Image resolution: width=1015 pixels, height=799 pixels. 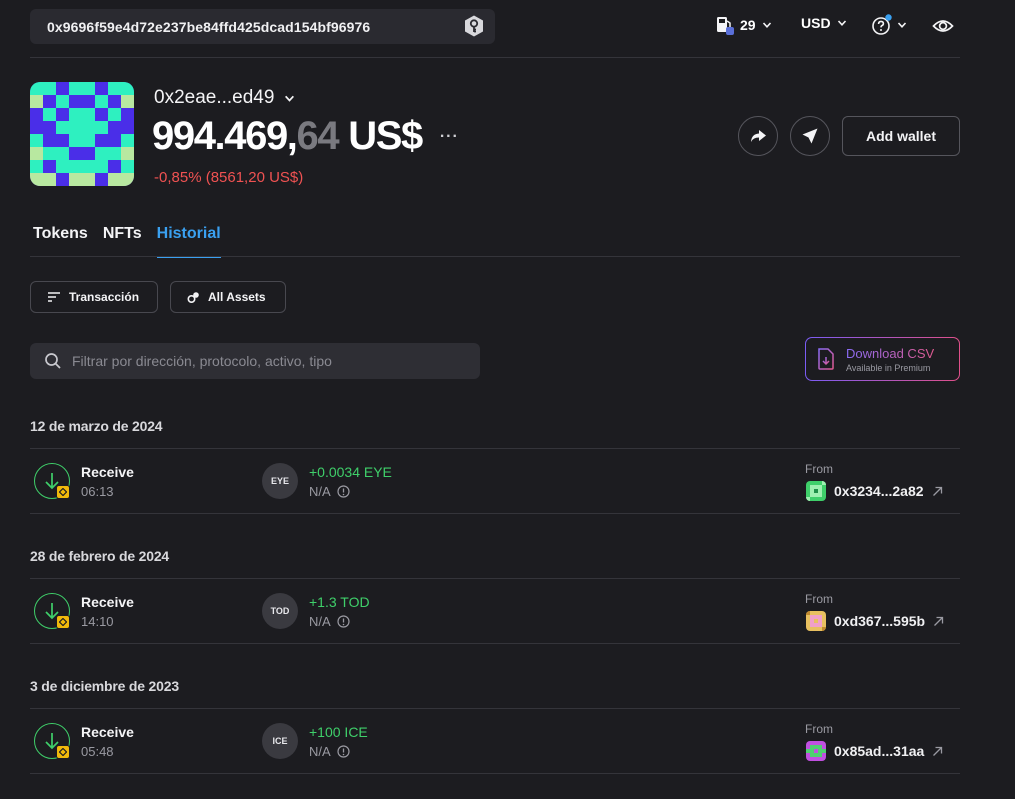 I want to click on history-search, so click(x=255, y=361).